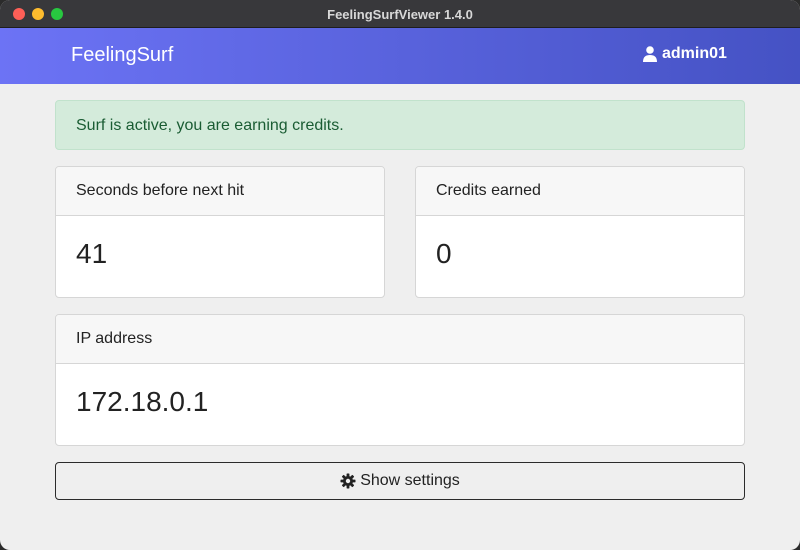 The width and height of the screenshot is (800, 550). I want to click on ip-card-header: IP address, so click(400, 339).